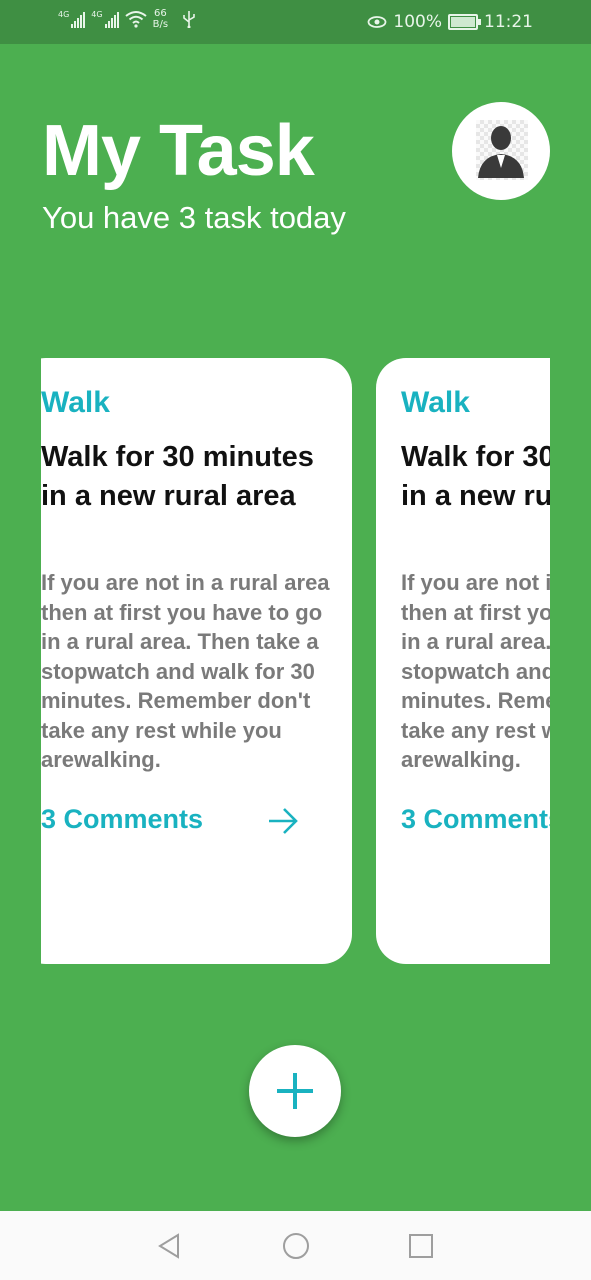 The image size is (591, 1280). What do you see at coordinates (135, 19) in the screenshot?
I see `wifi-icon` at bounding box center [135, 19].